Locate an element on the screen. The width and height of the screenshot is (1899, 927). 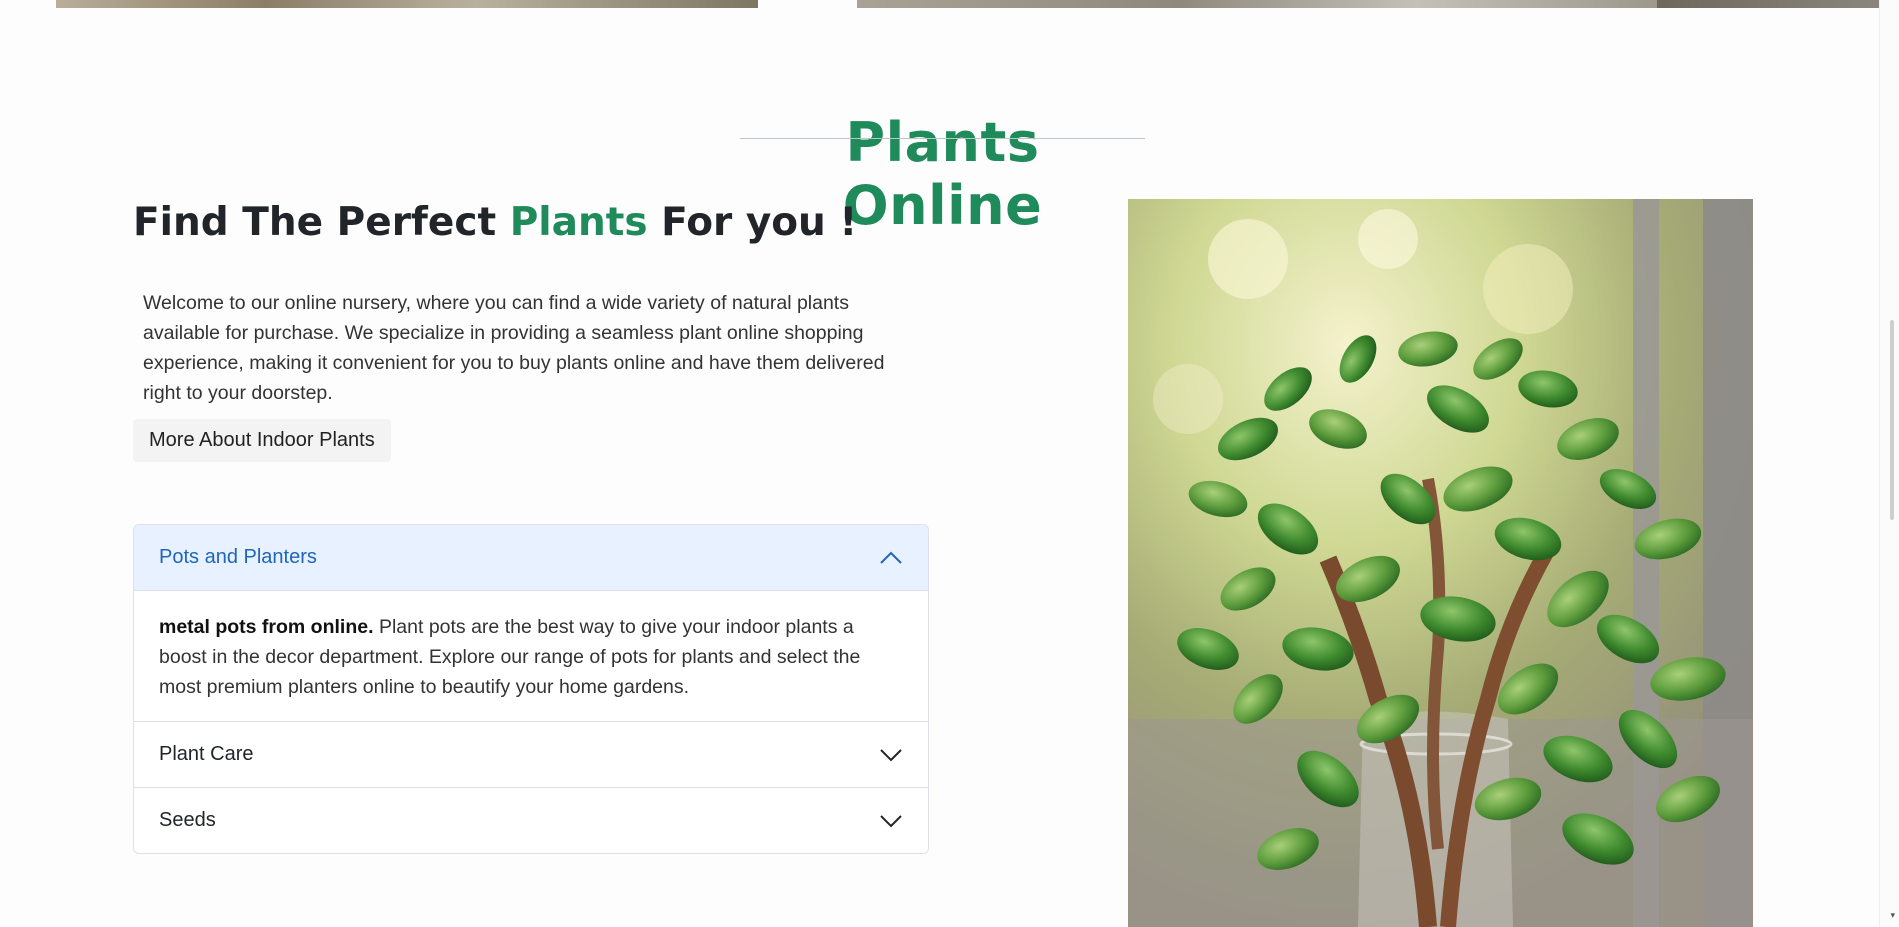
accordion-header-pots-and-planters: Pots and Planters is located at coordinates (531, 558).